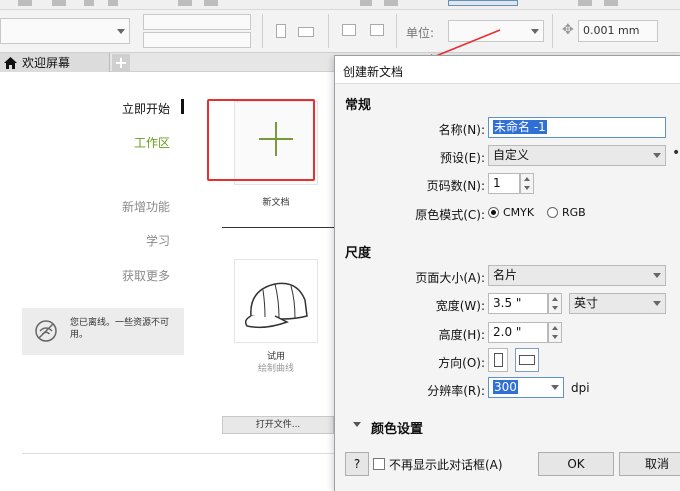 This screenshot has height=491, width=680. Describe the element at coordinates (511, 155) in the screenshot. I see `preset-value: 自定义` at that location.